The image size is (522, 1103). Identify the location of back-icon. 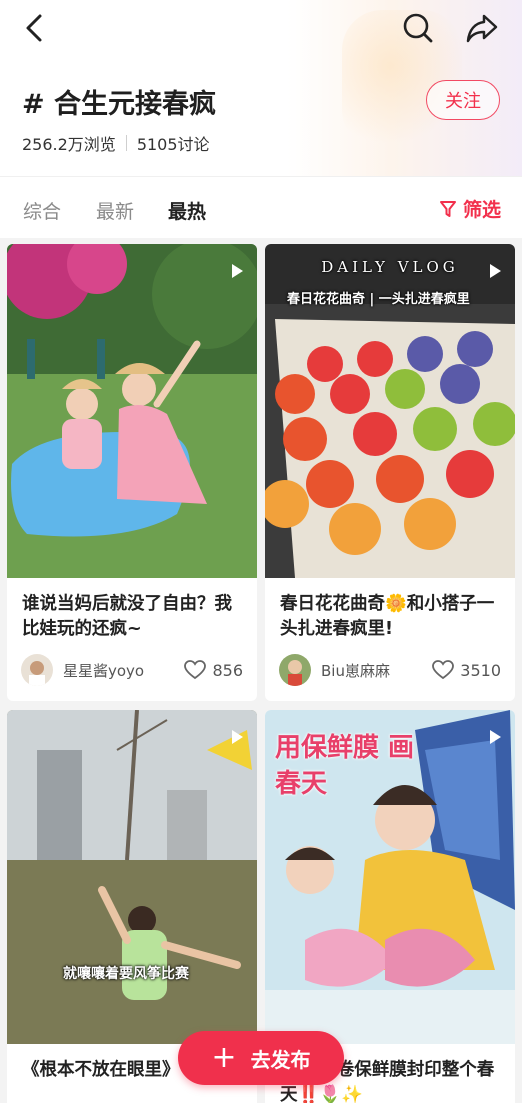
(34, 28).